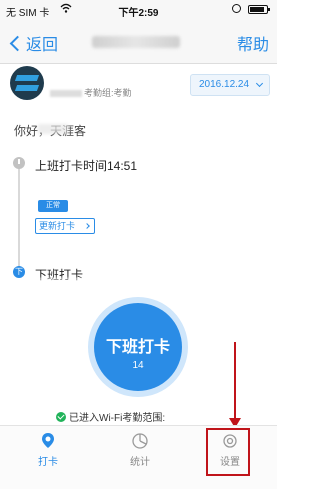 Image resolution: width=320 pixels, height=489 pixels. Describe the element at coordinates (27, 83) in the screenshot. I see `company-logo-avatar` at that location.